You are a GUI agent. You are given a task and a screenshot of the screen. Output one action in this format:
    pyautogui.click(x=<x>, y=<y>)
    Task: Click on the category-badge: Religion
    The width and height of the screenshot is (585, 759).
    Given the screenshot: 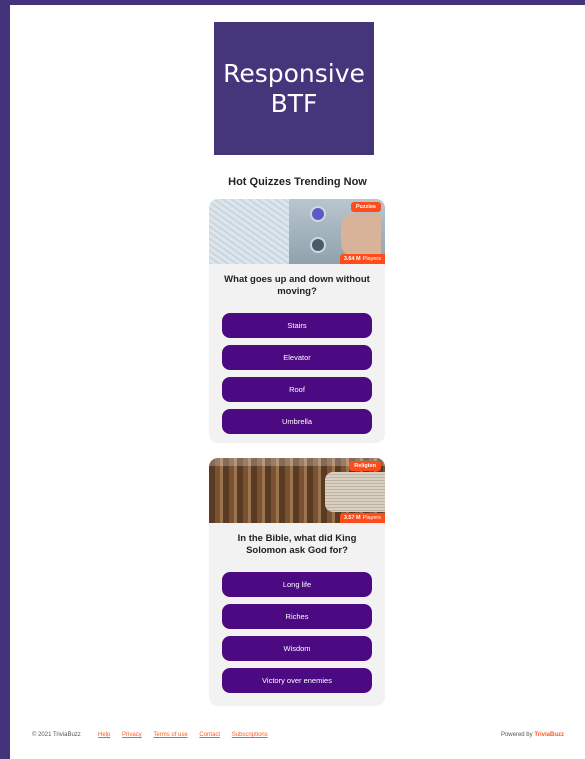 What is the action you would take?
    pyautogui.click(x=365, y=466)
    